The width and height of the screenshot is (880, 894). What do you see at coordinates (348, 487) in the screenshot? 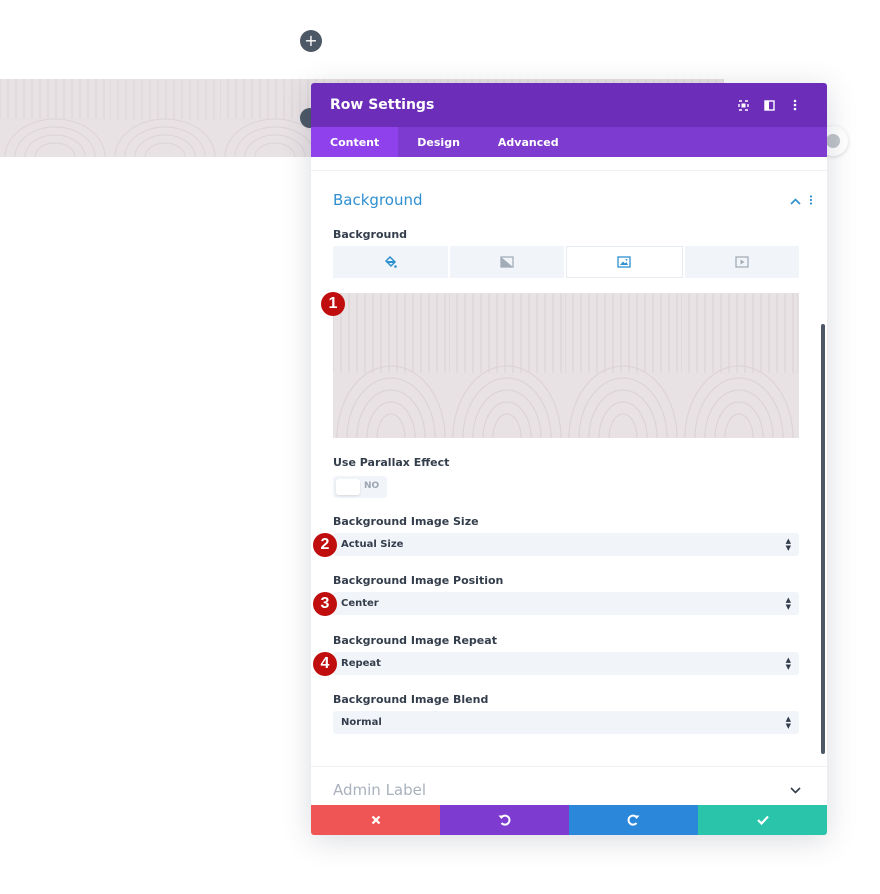
I see `toggle-knob` at bounding box center [348, 487].